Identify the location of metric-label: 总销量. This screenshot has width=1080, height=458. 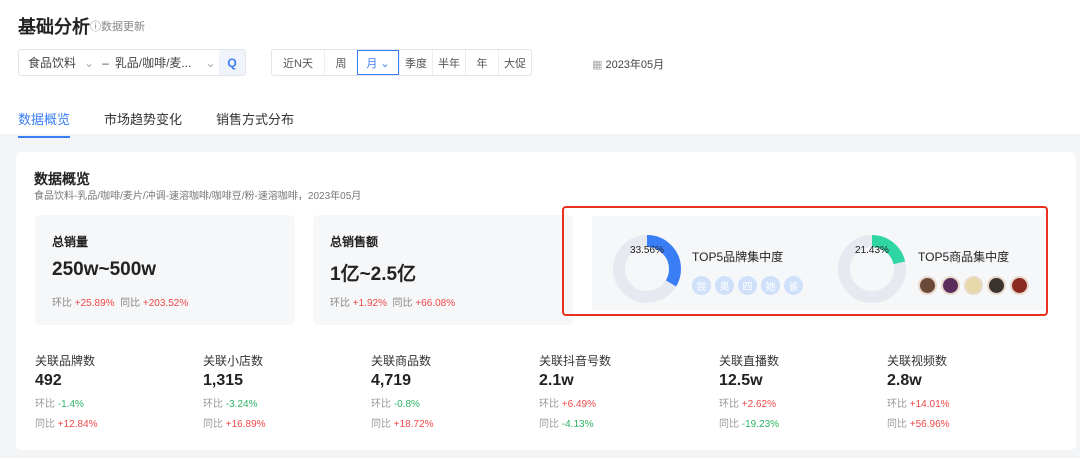
(70, 242).